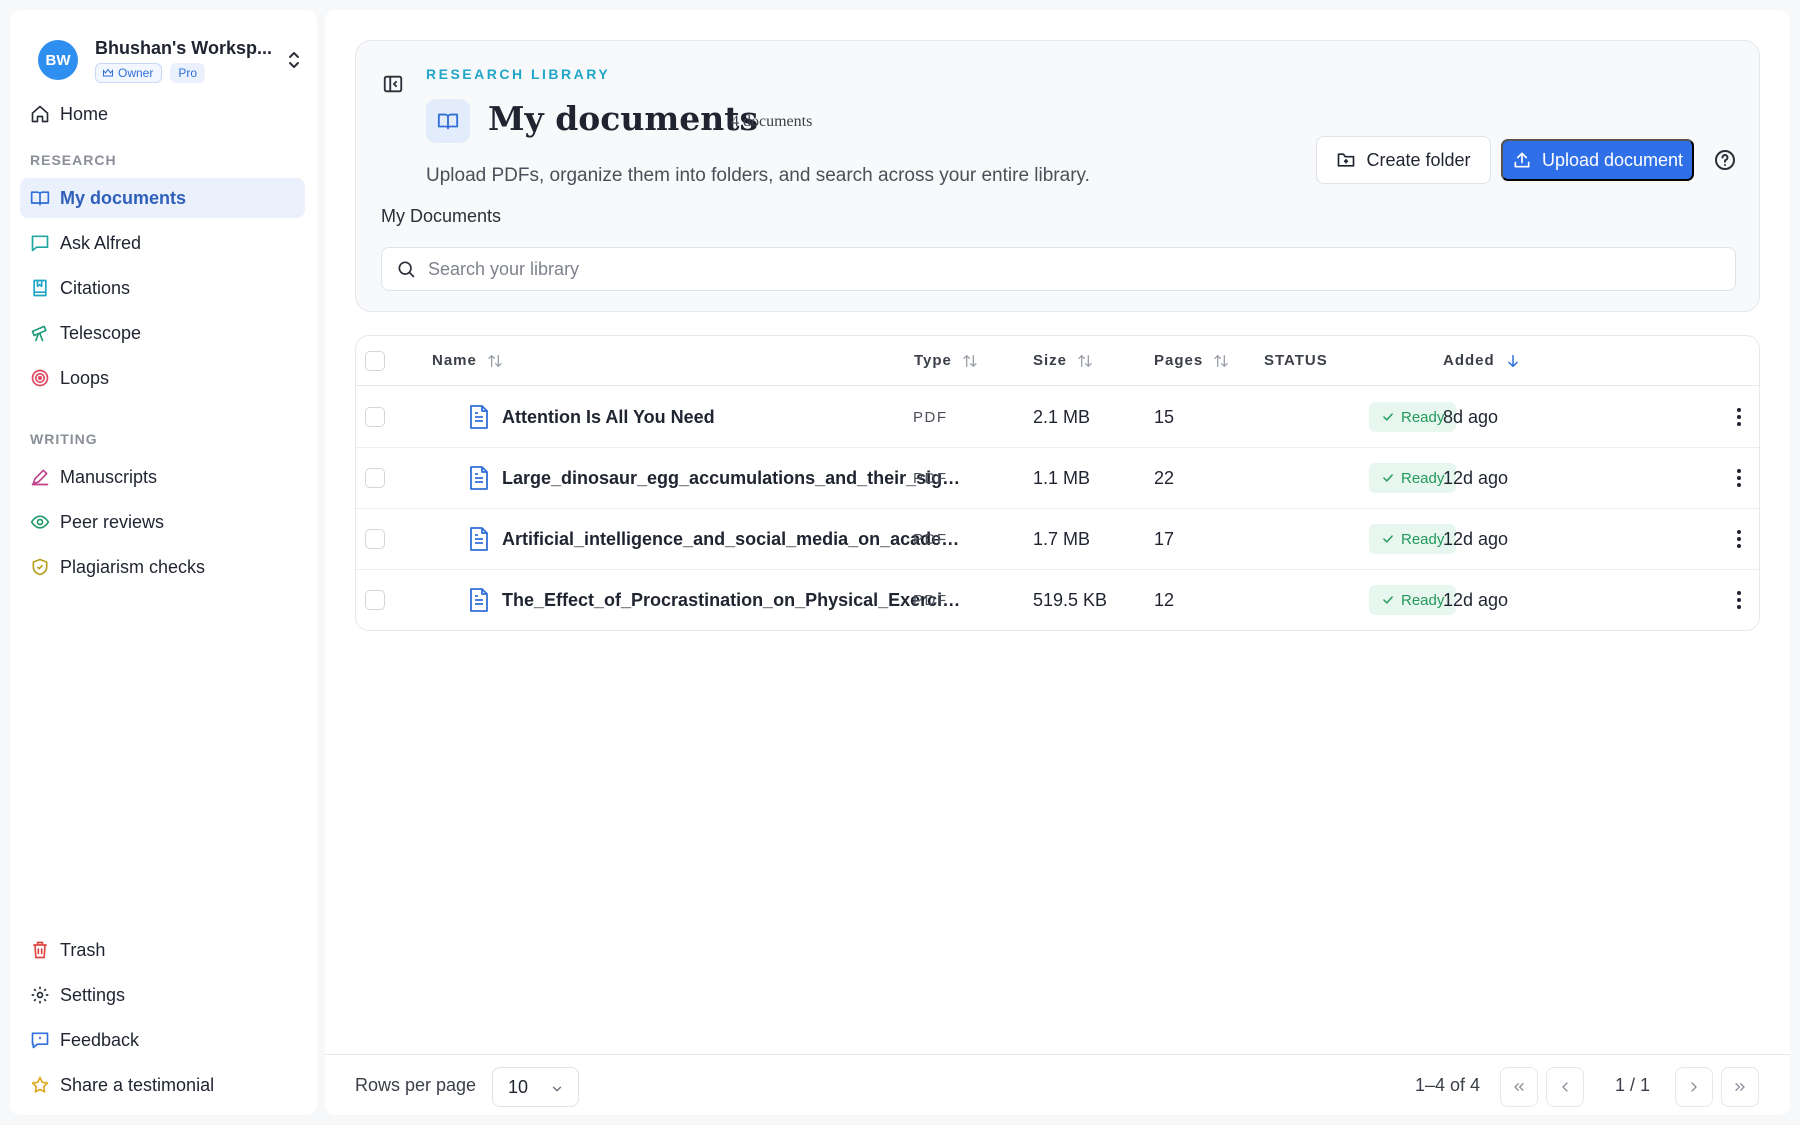  Describe the element at coordinates (162, 333) in the screenshot. I see `sidebar-item-telescope: Telescope` at that location.